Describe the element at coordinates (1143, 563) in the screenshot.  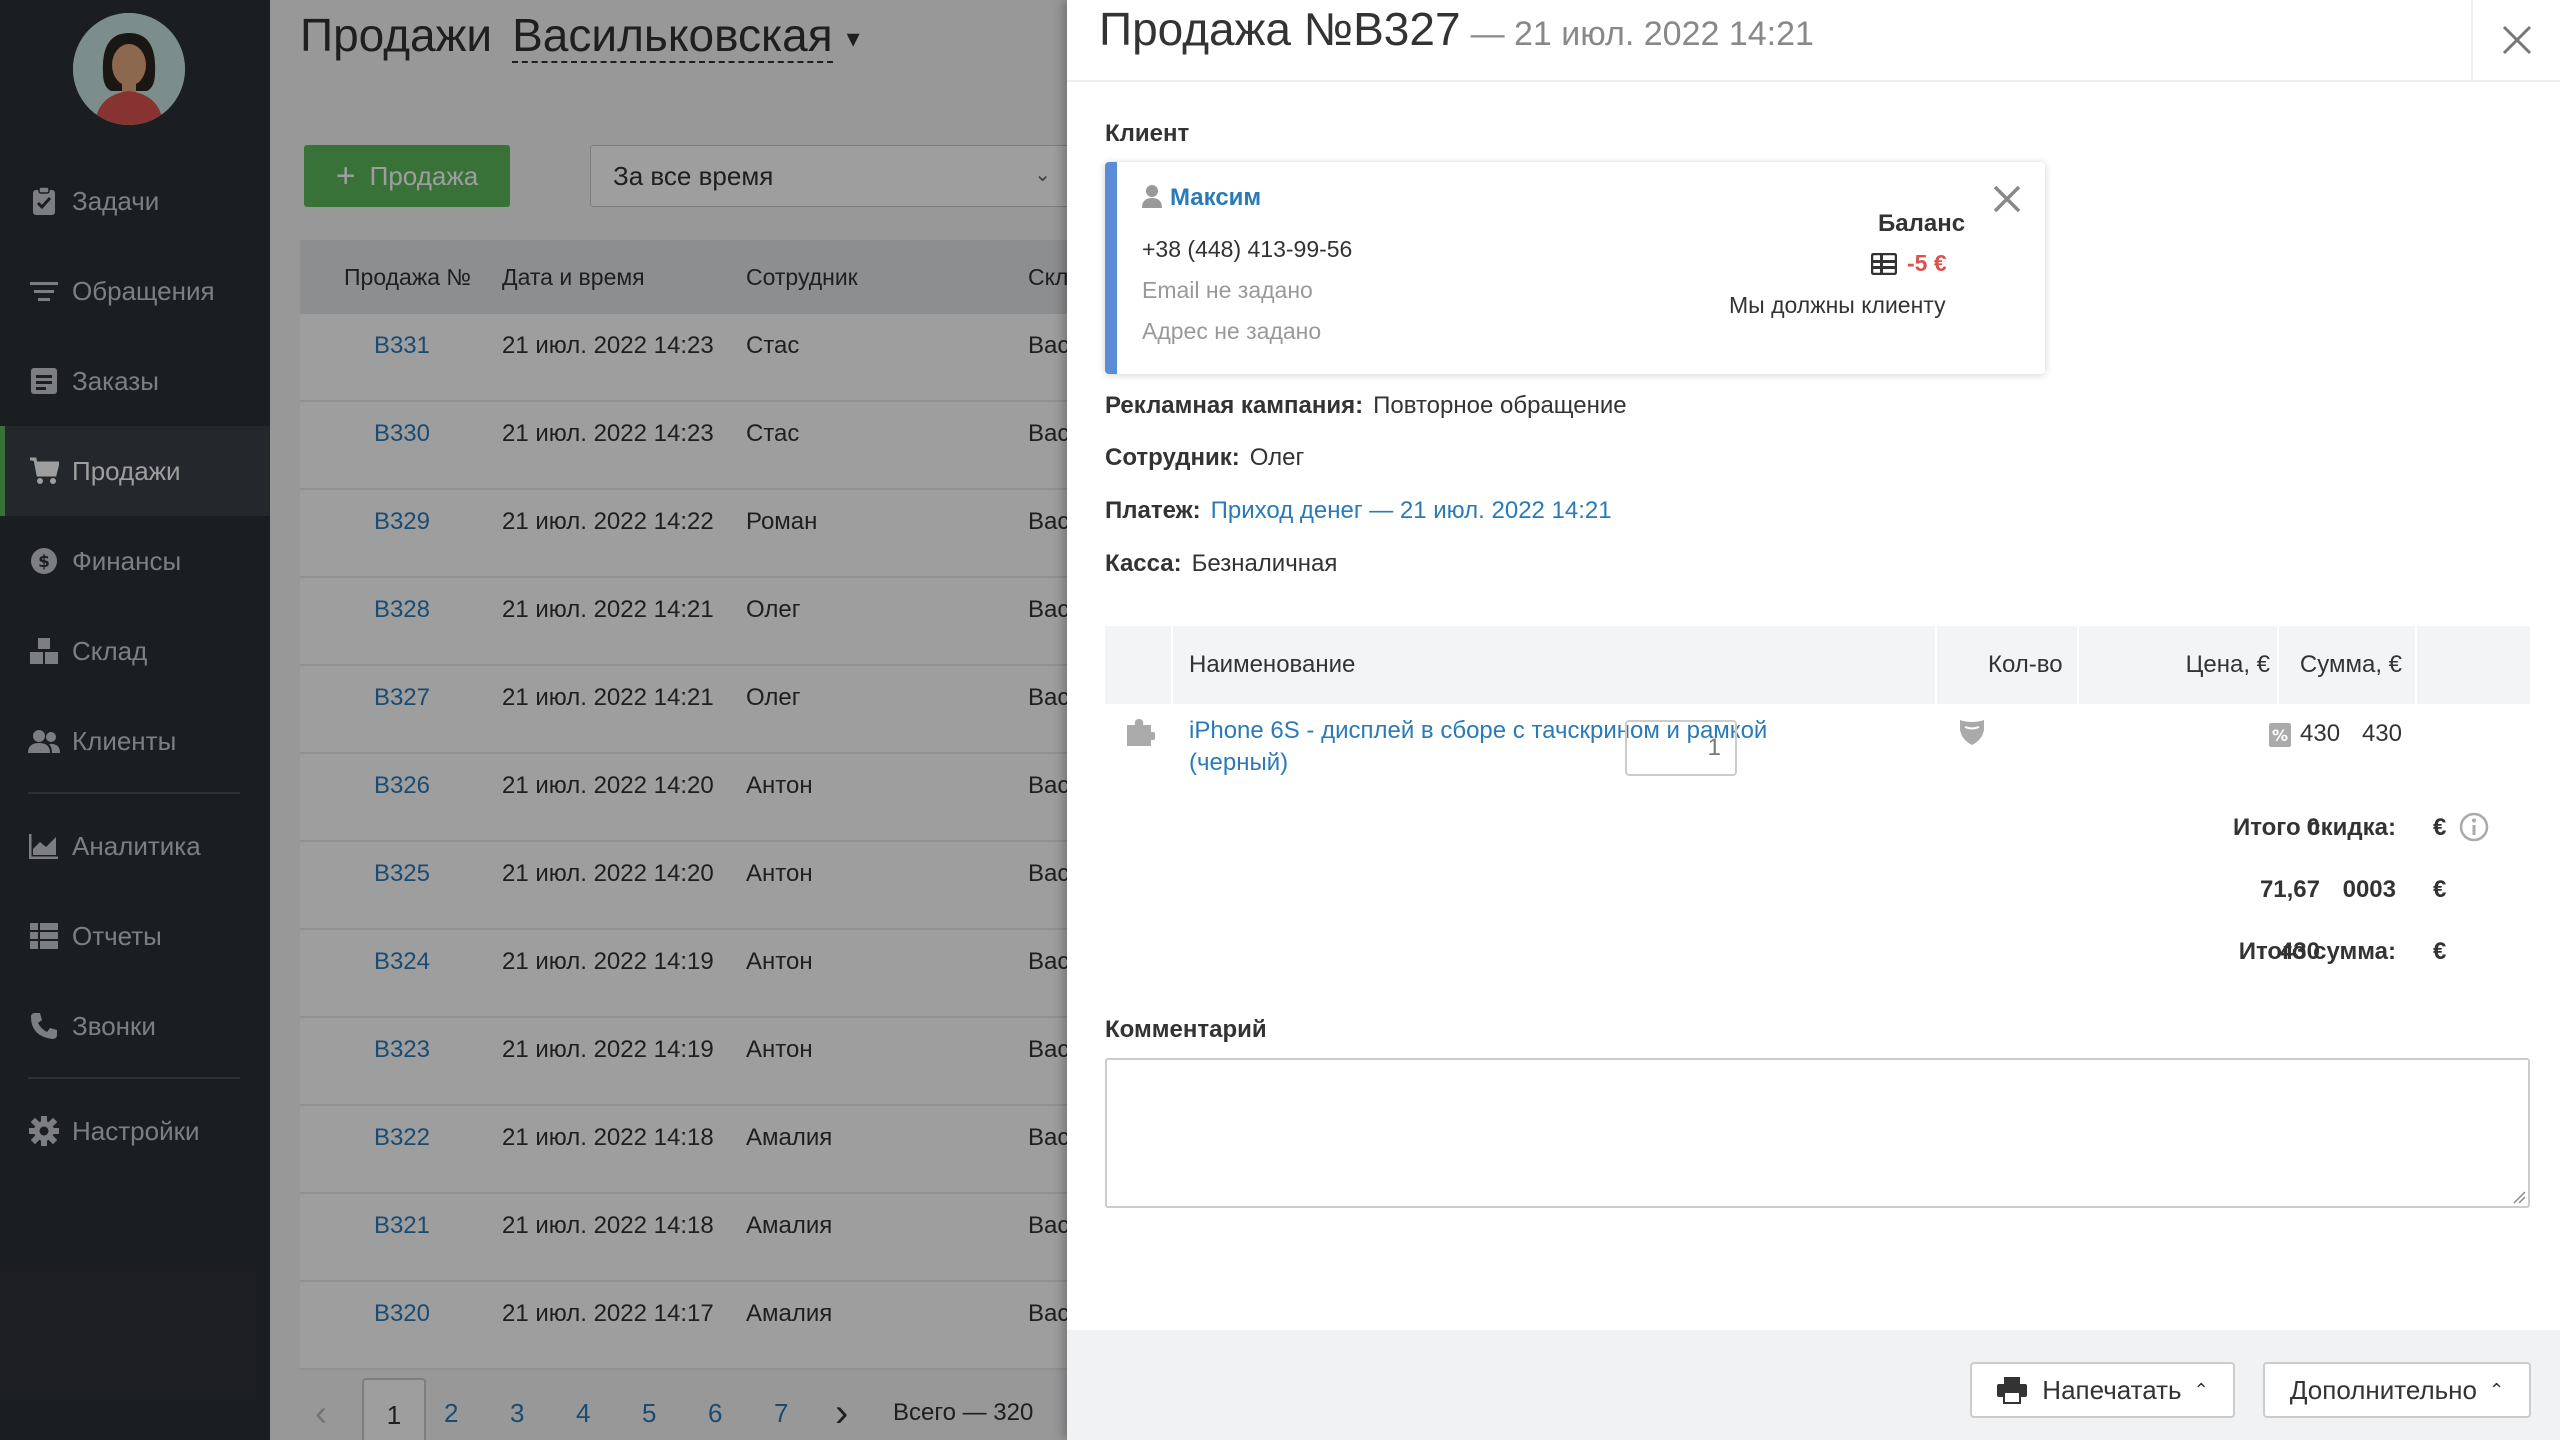
I see `field-key: Касса:` at that location.